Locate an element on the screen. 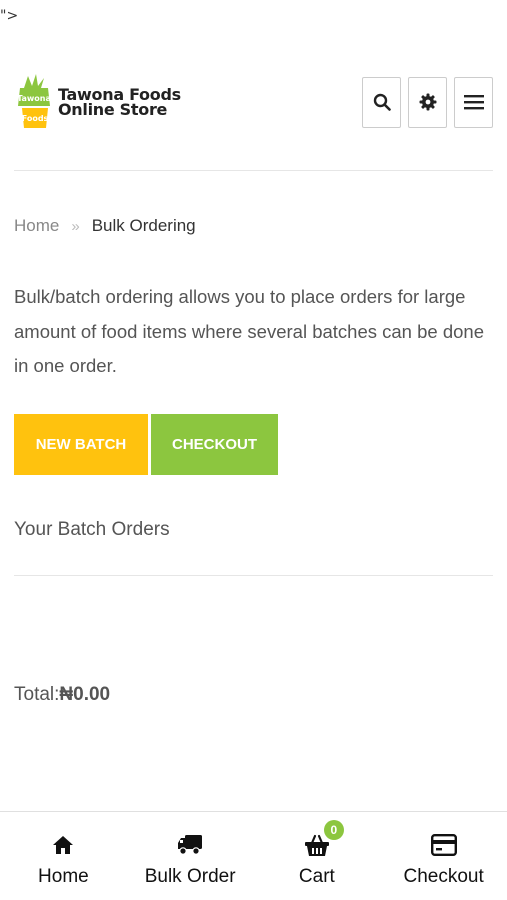  store-logo: Tawona Foods Tawona Foods Online Store is located at coordinates (97, 102).